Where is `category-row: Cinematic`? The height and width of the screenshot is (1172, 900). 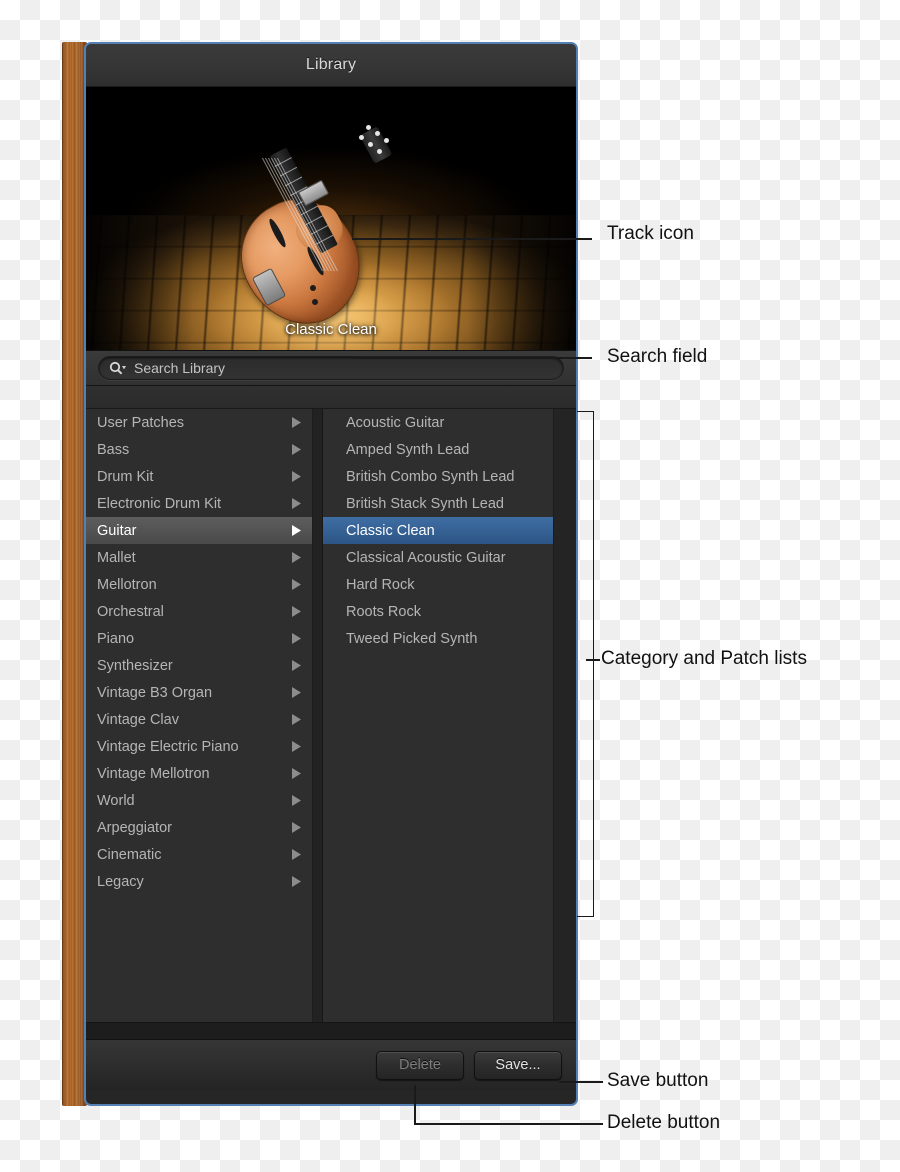
category-row: Cinematic is located at coordinates (199, 854).